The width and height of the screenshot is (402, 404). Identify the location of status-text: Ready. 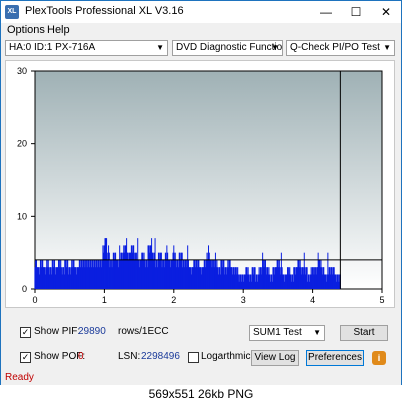
(19, 377).